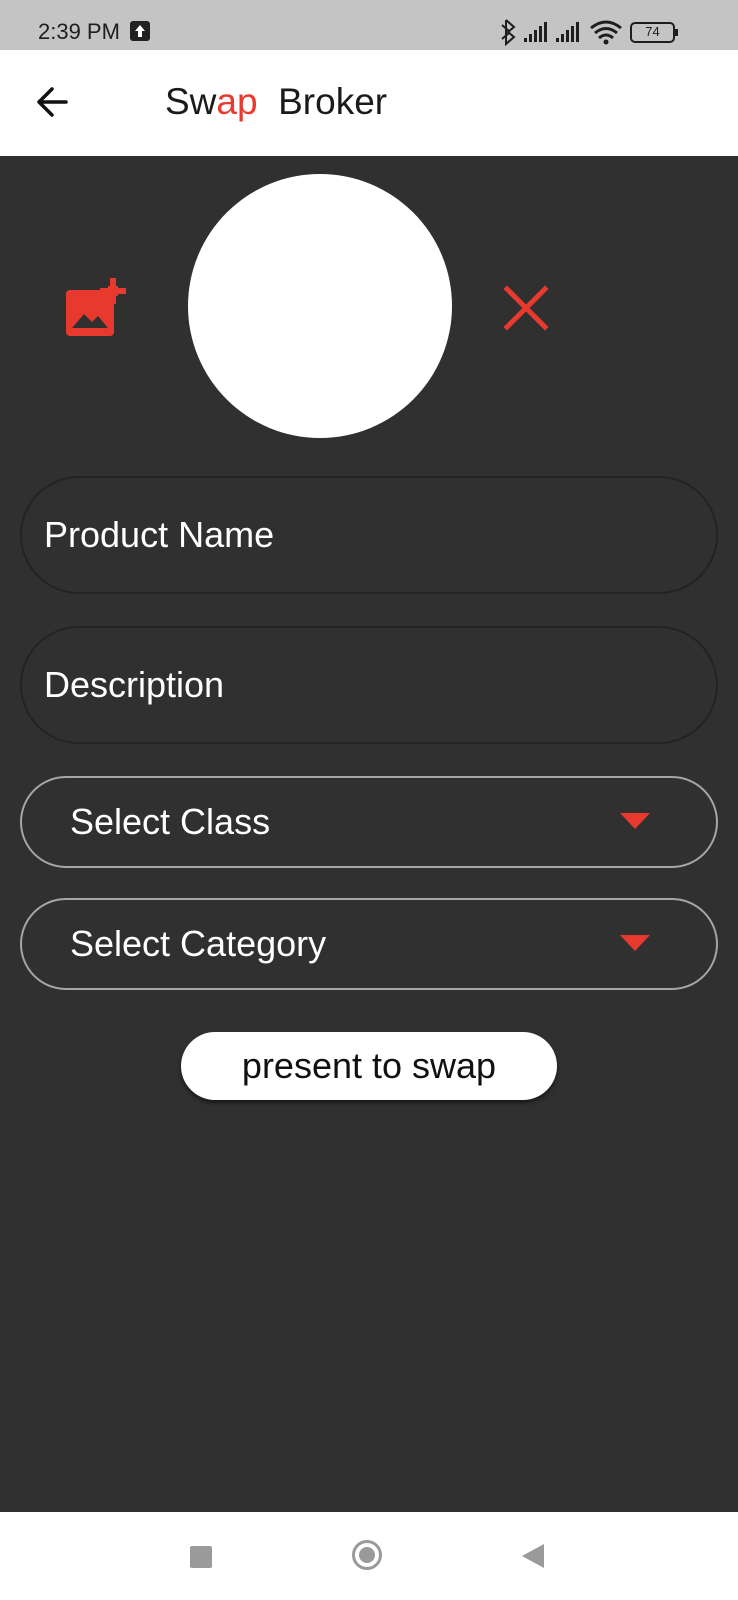  I want to click on wifi-icon, so click(606, 32).